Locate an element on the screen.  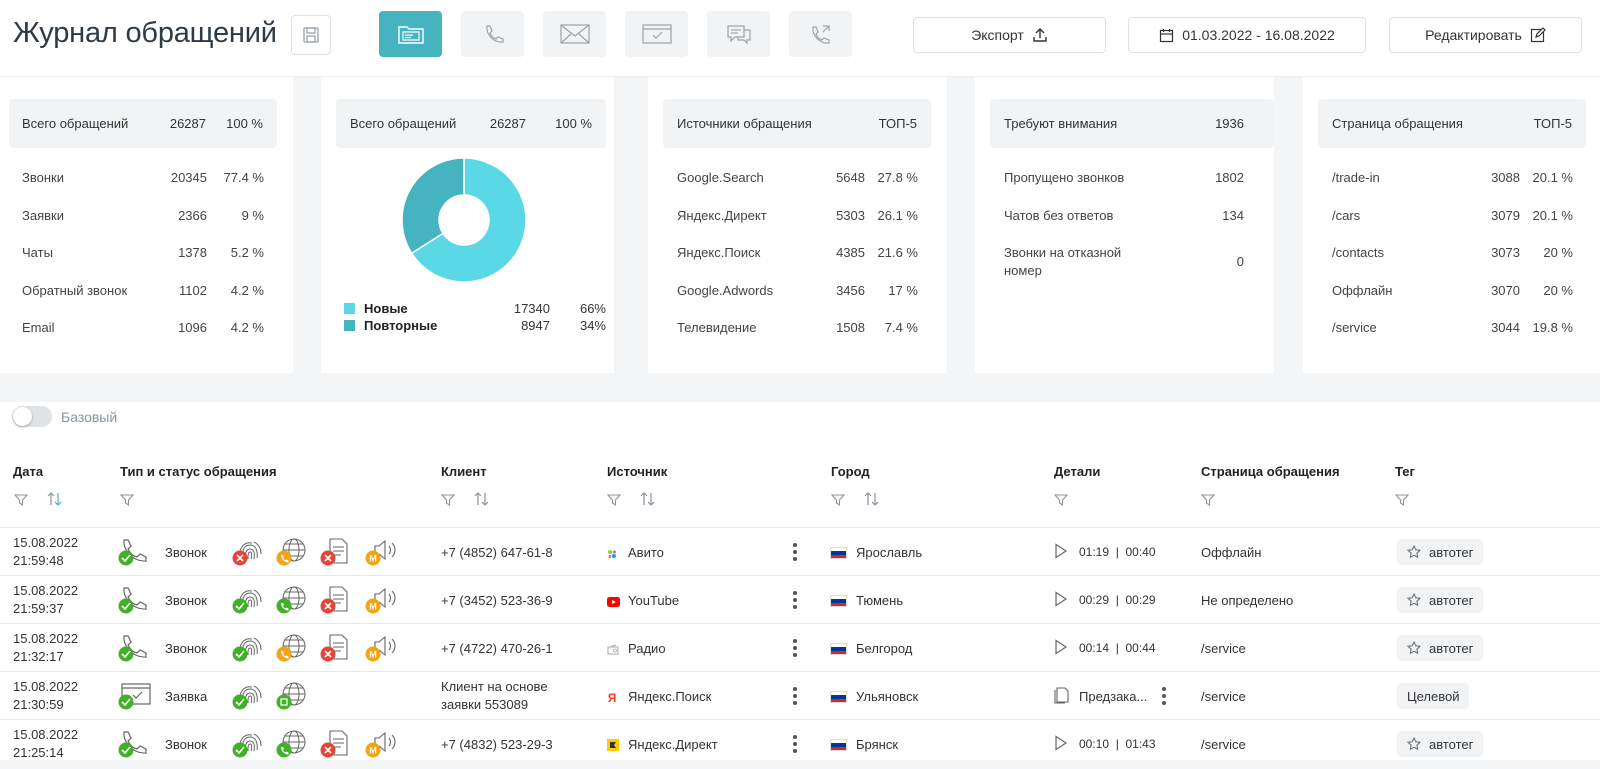
upload-icon is located at coordinates (1040, 35).